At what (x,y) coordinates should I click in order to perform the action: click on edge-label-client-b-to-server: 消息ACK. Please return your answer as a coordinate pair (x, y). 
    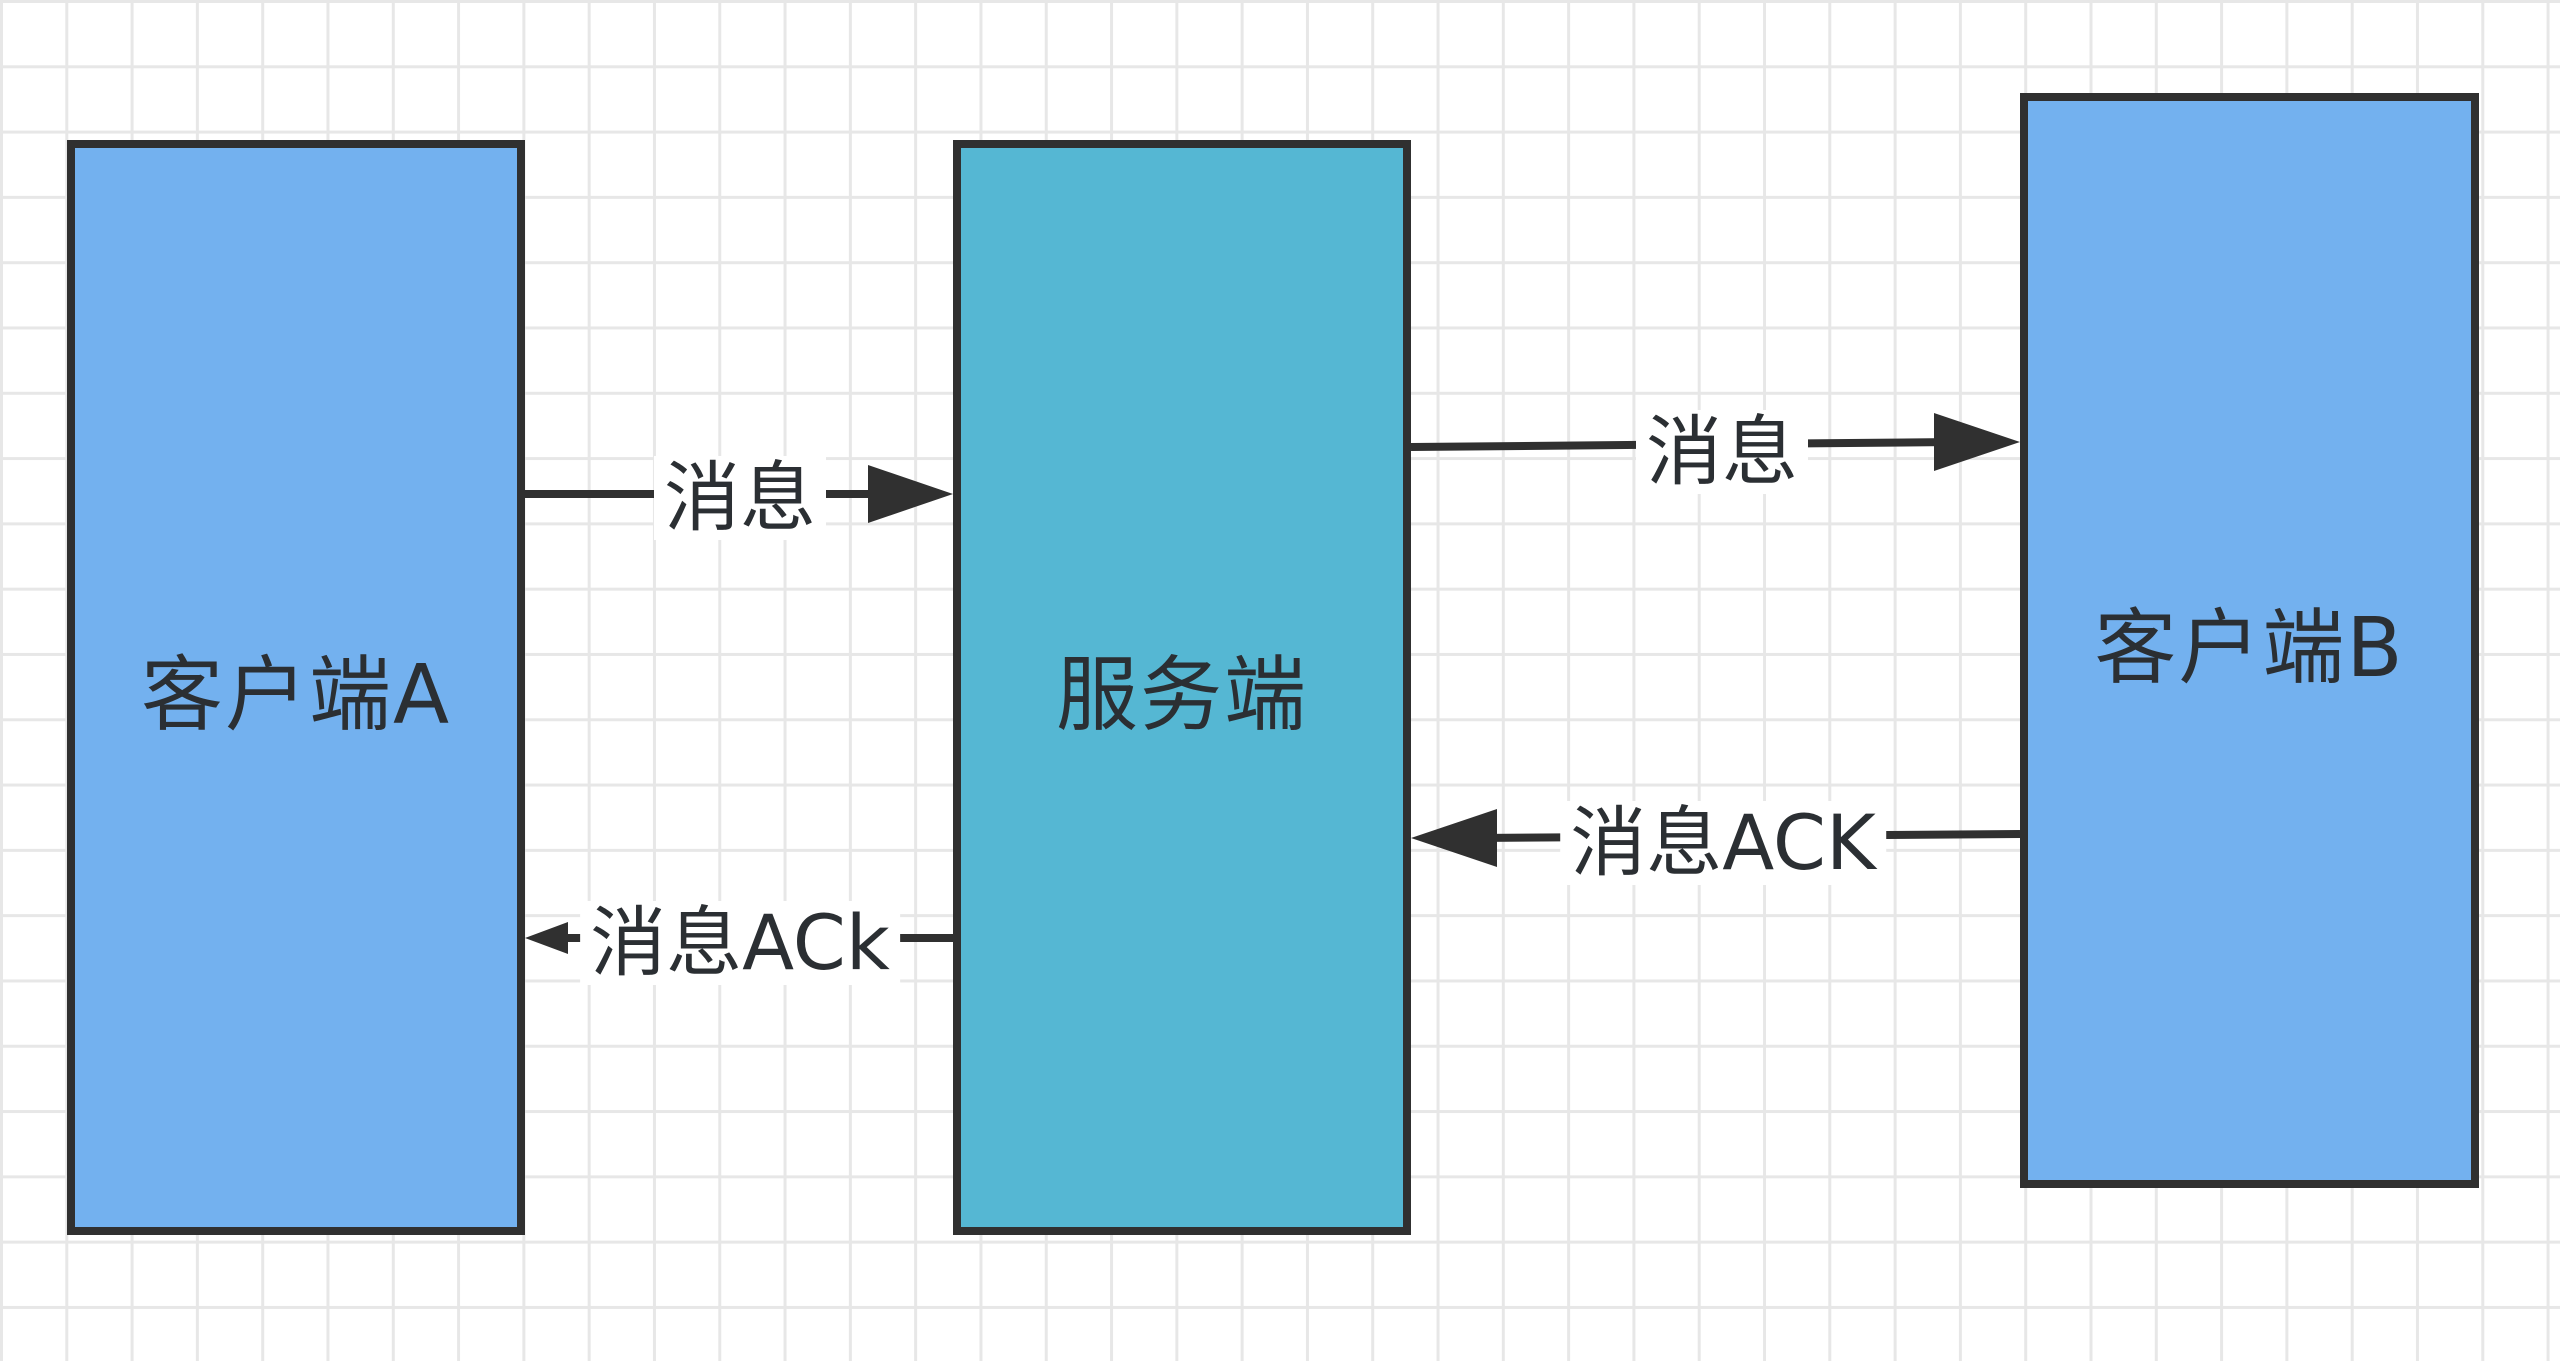
    Looking at the image, I should click on (1723, 843).